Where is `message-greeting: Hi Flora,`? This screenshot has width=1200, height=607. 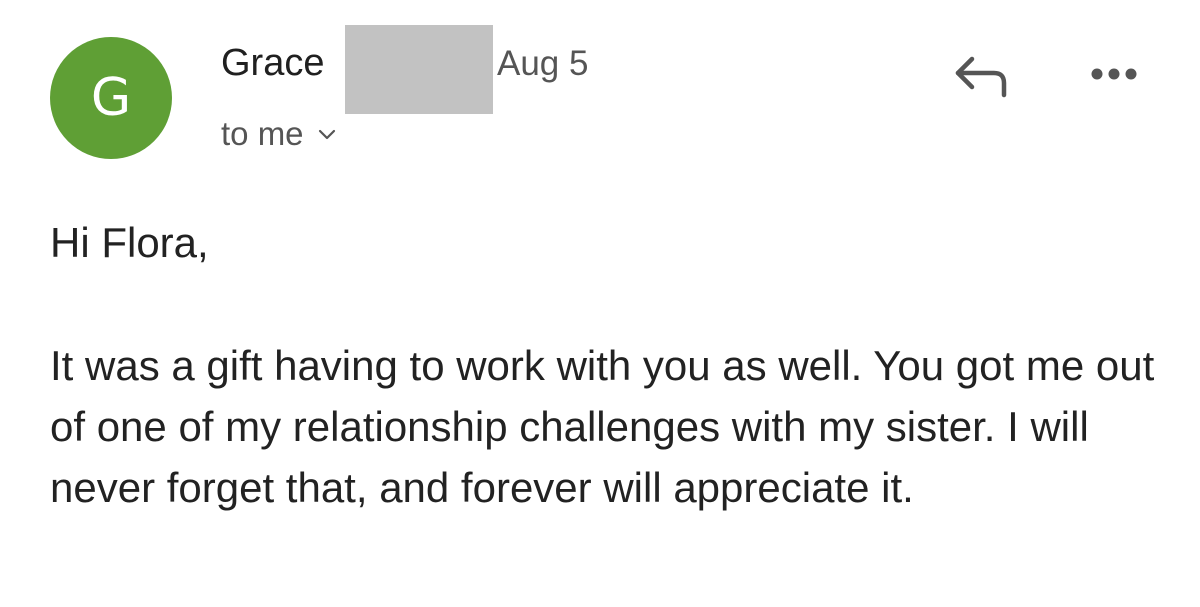 message-greeting: Hi Flora, is located at coordinates (129, 242).